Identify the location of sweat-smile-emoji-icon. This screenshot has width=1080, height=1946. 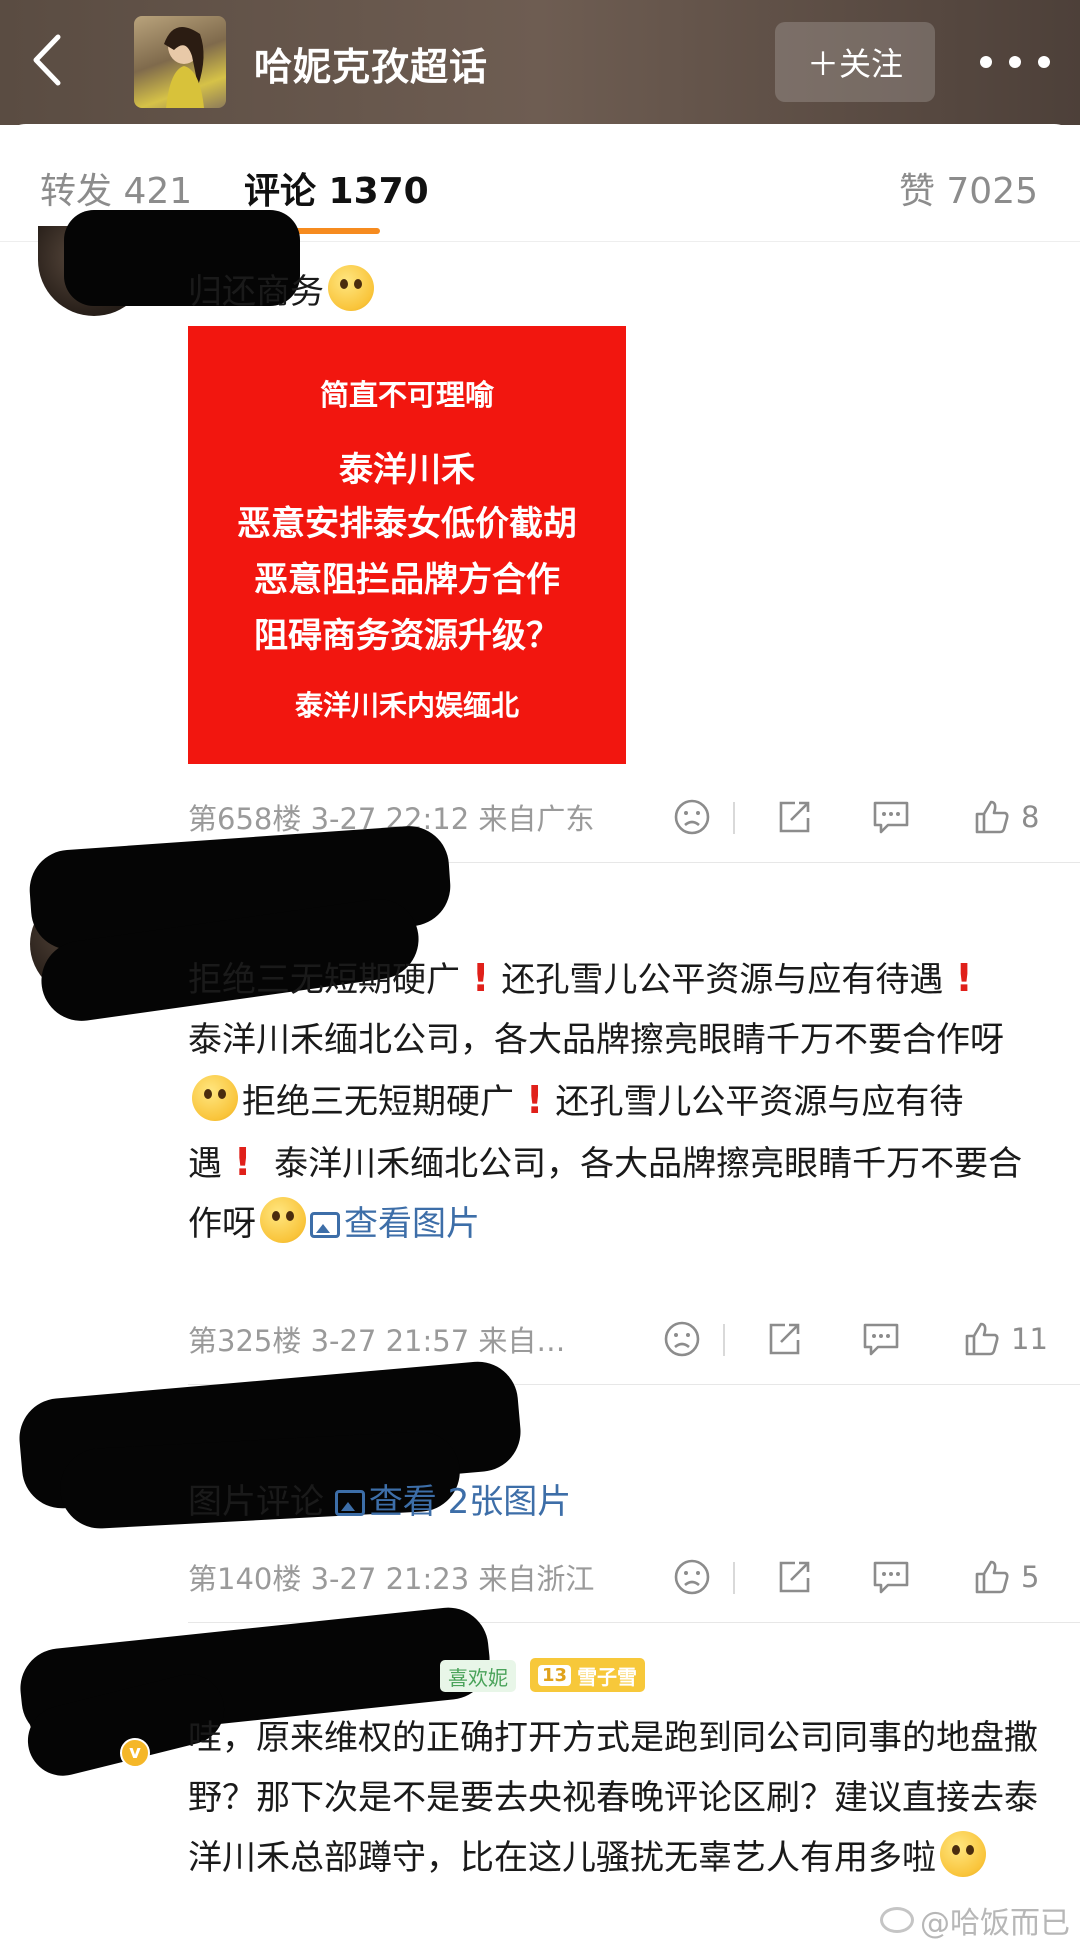
(963, 1854).